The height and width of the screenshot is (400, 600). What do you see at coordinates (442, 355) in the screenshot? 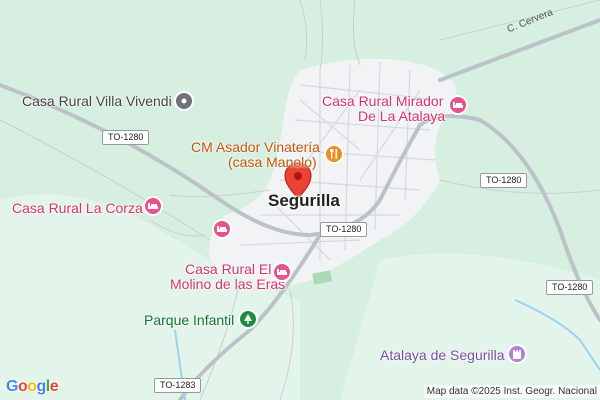
I see `place-label-atalaya: Atalaya de Segurilla` at bounding box center [442, 355].